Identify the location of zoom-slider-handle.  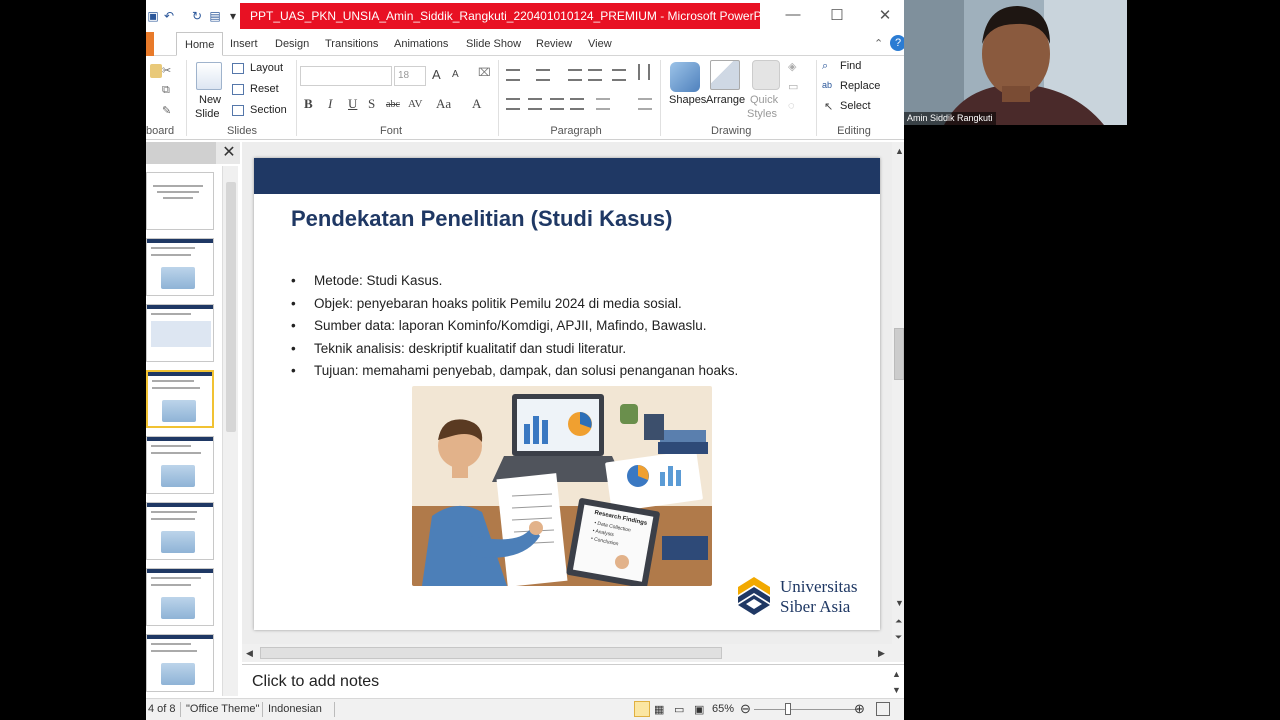
(788, 709).